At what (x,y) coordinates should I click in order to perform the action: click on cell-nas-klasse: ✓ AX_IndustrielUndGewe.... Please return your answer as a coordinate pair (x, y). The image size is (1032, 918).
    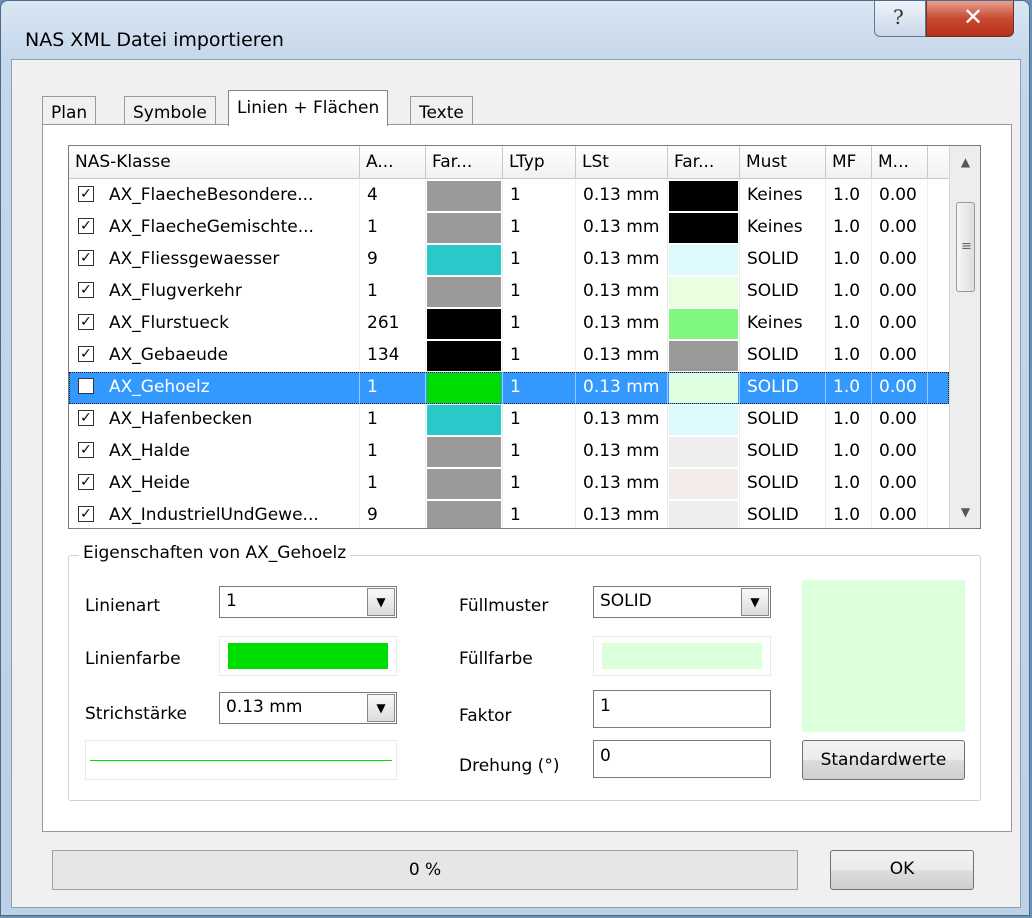
    Looking at the image, I should click on (214, 514).